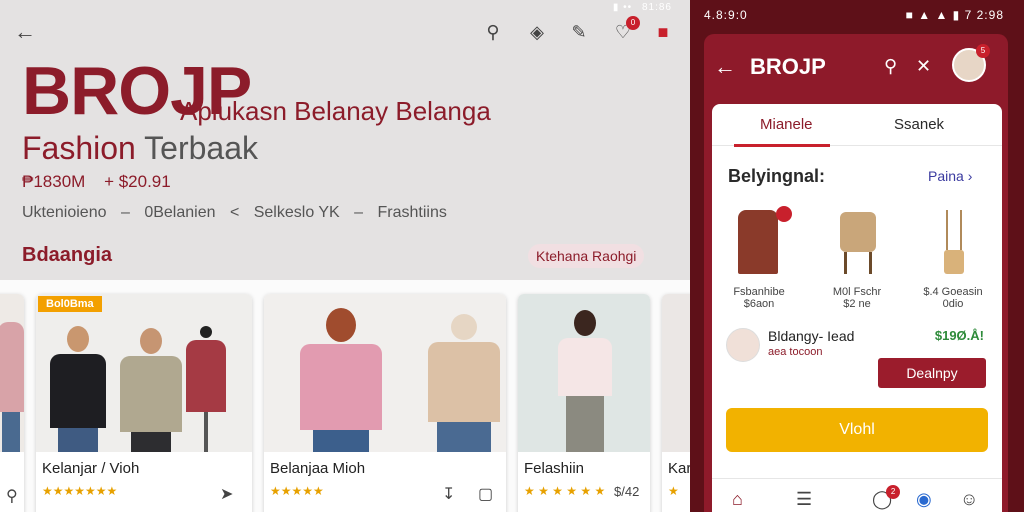  I want to click on section-filter-pill: Ktehana Raohgi, so click(586, 256).